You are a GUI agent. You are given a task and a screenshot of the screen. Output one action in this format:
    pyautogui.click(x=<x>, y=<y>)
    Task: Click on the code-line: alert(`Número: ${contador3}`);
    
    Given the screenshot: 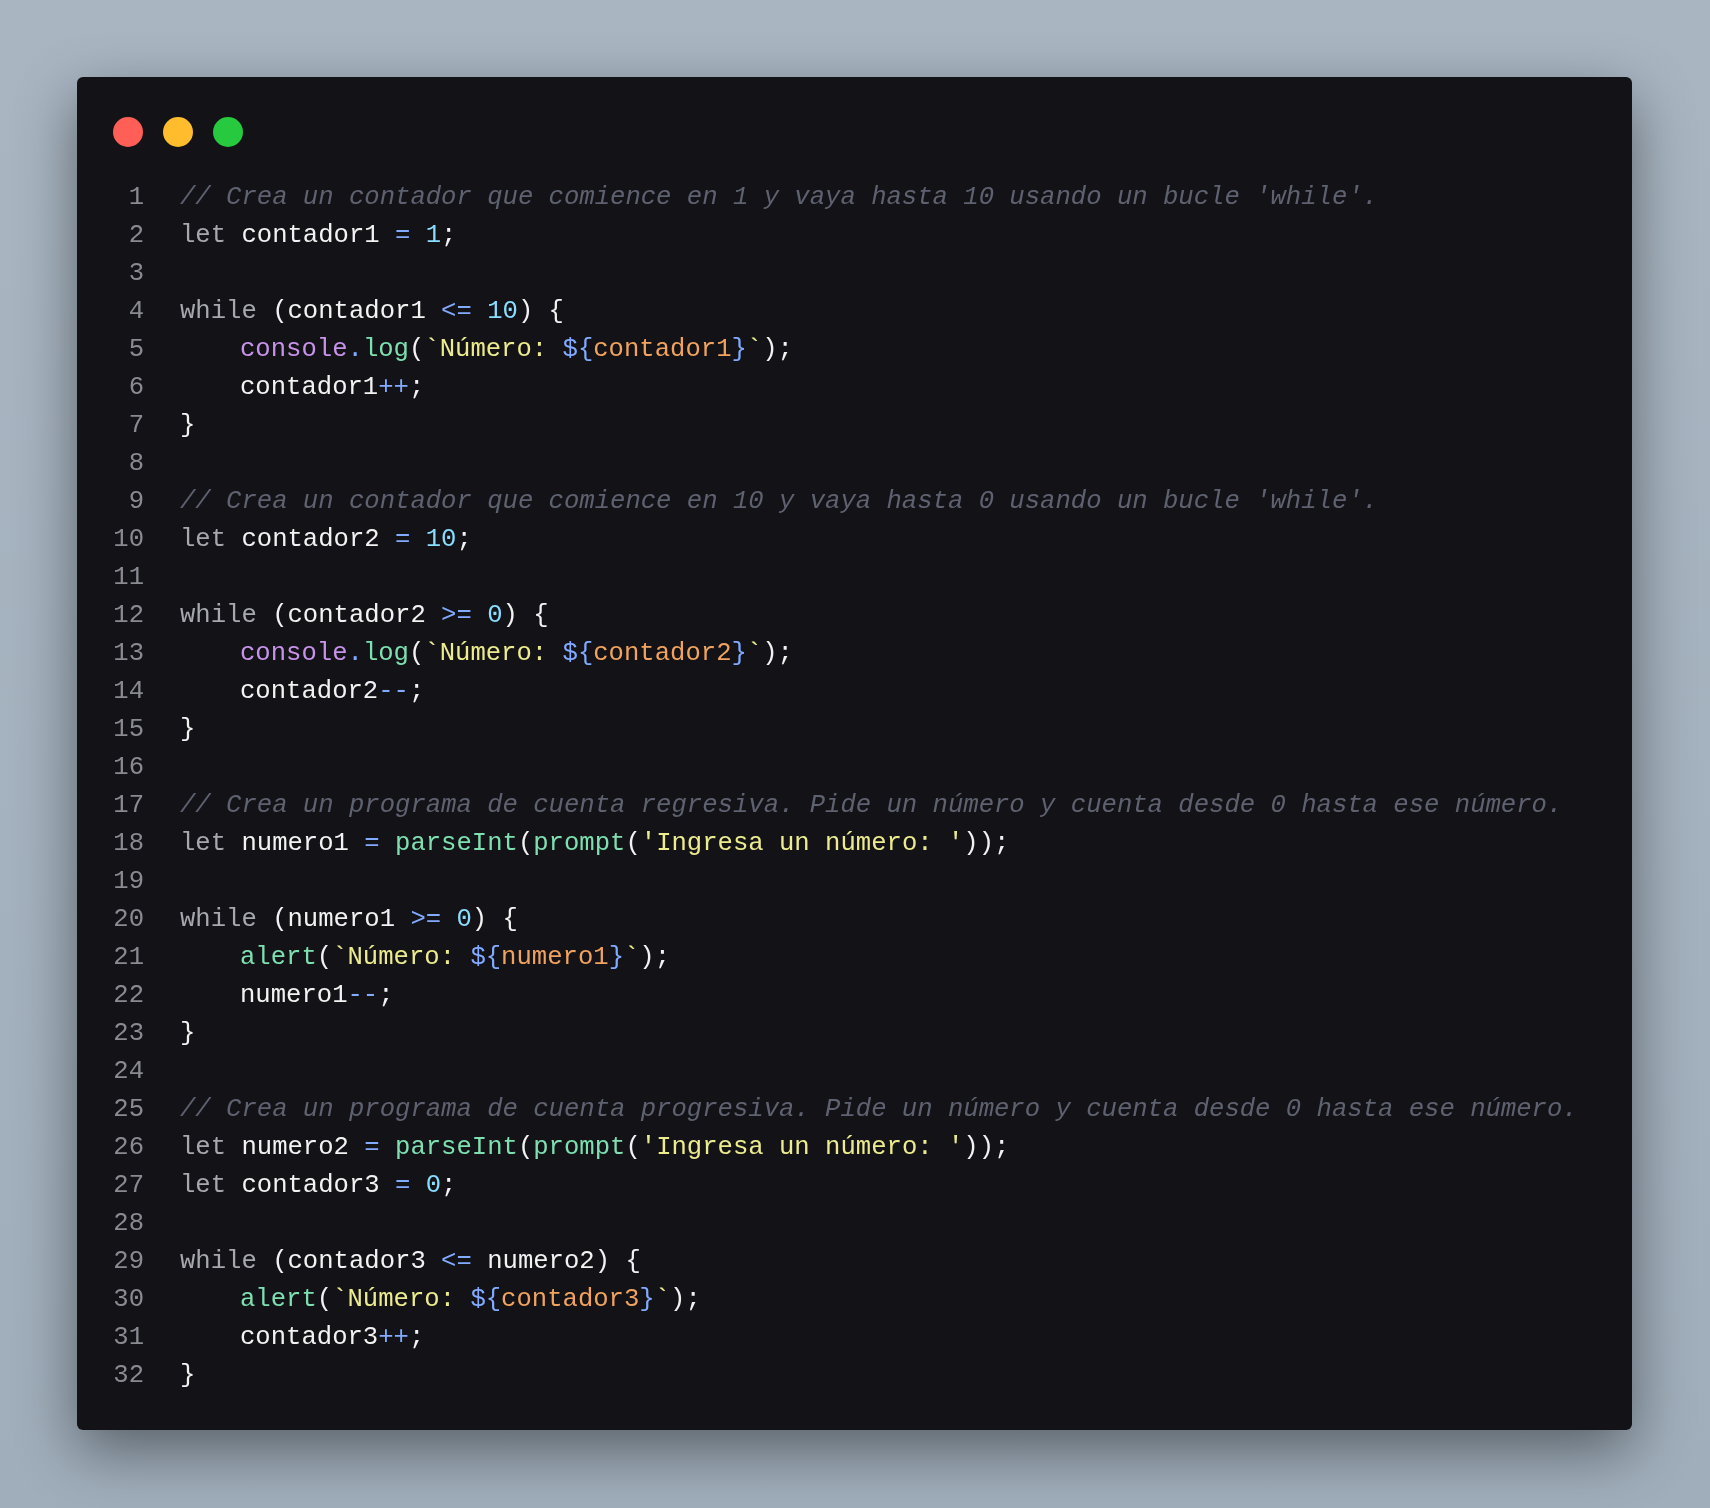 What is the action you would take?
    pyautogui.click(x=470, y=1300)
    